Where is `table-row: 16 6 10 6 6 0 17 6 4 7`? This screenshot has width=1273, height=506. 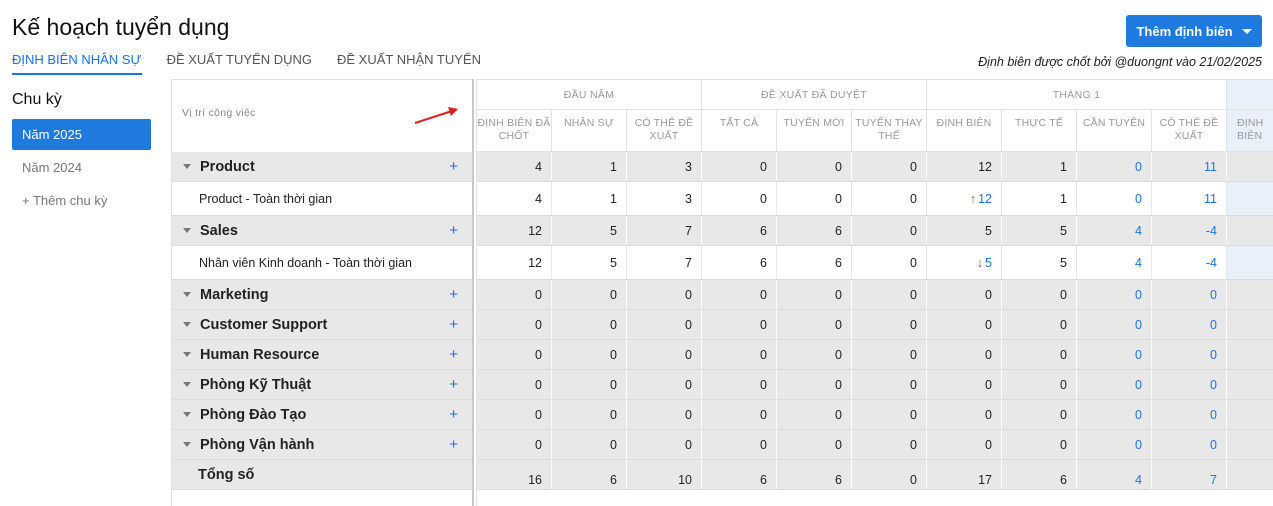
table-row: 16 6 10 6 6 0 17 6 4 7 is located at coordinates (875, 475).